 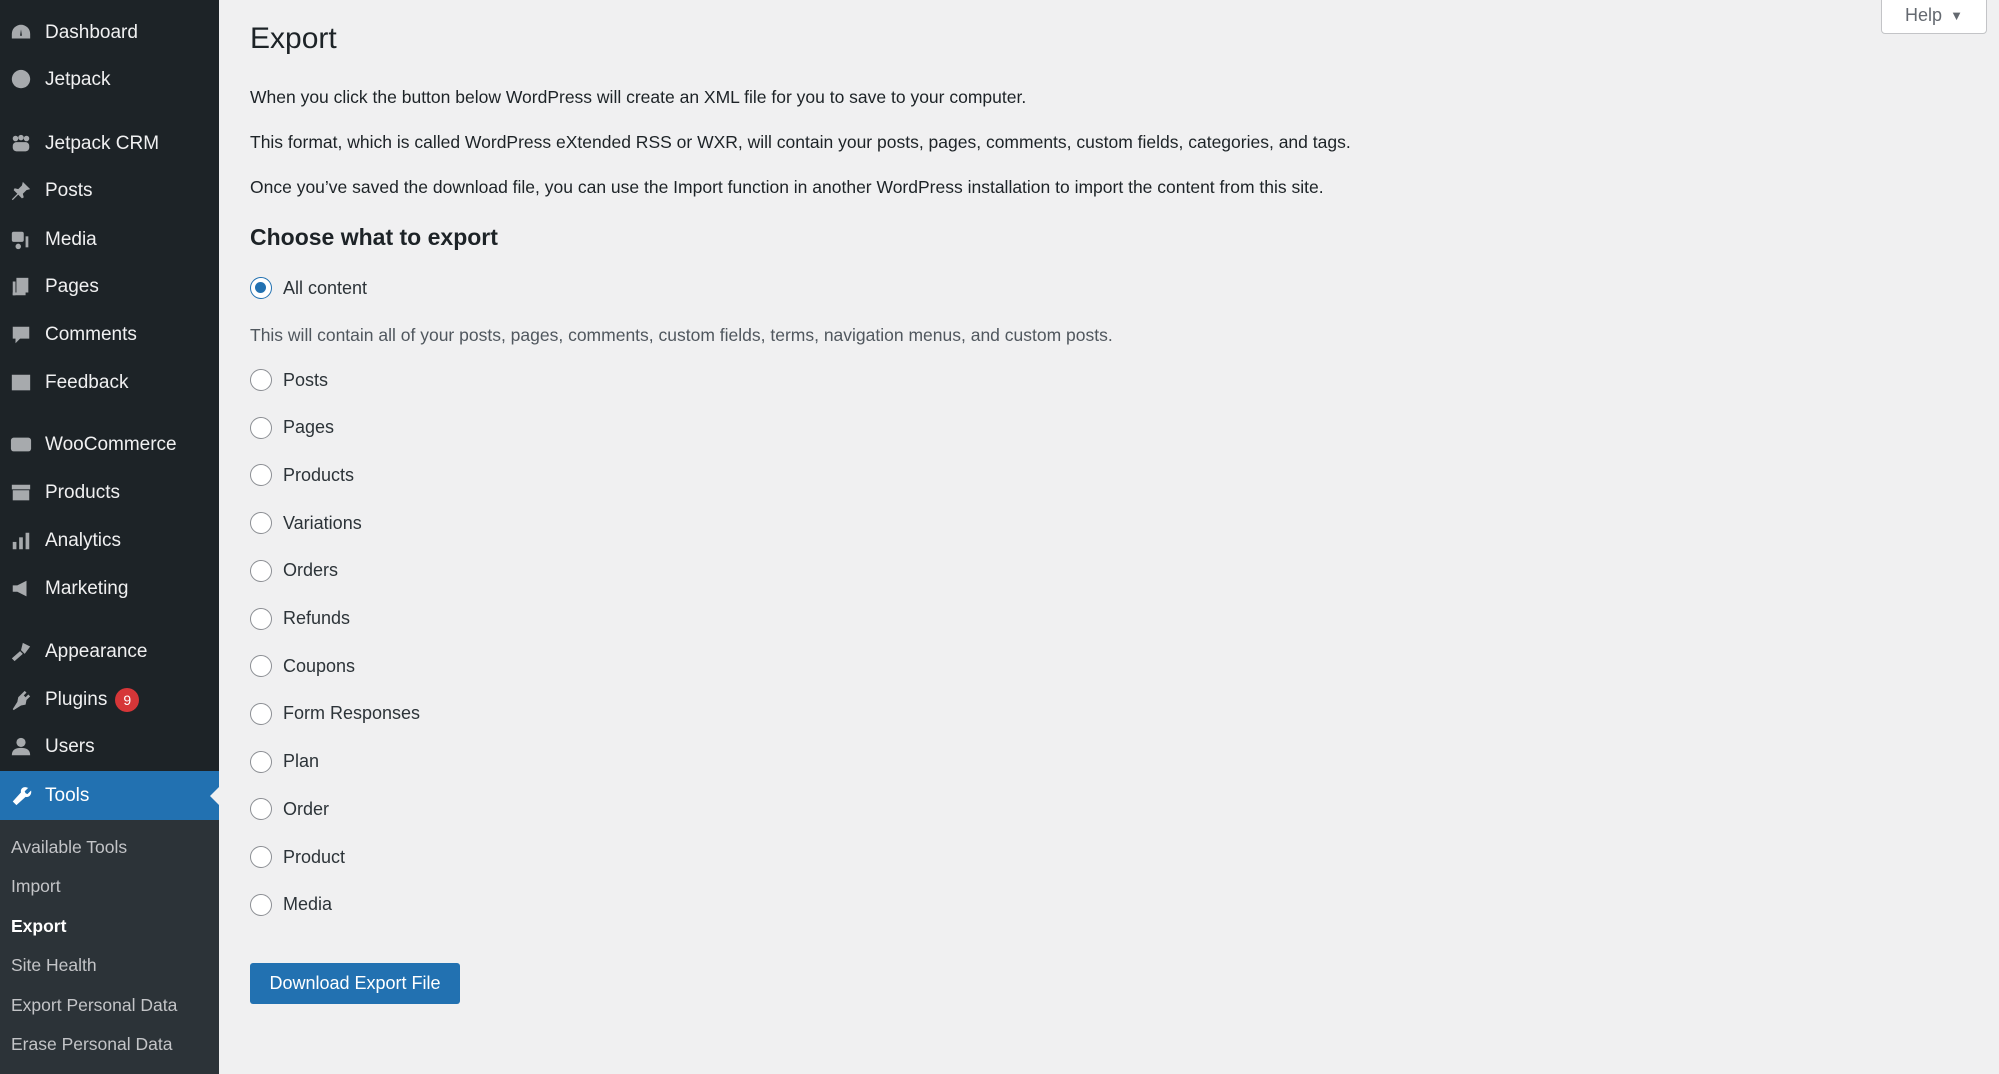 I want to click on radio-order: Order, so click(x=289, y=809).